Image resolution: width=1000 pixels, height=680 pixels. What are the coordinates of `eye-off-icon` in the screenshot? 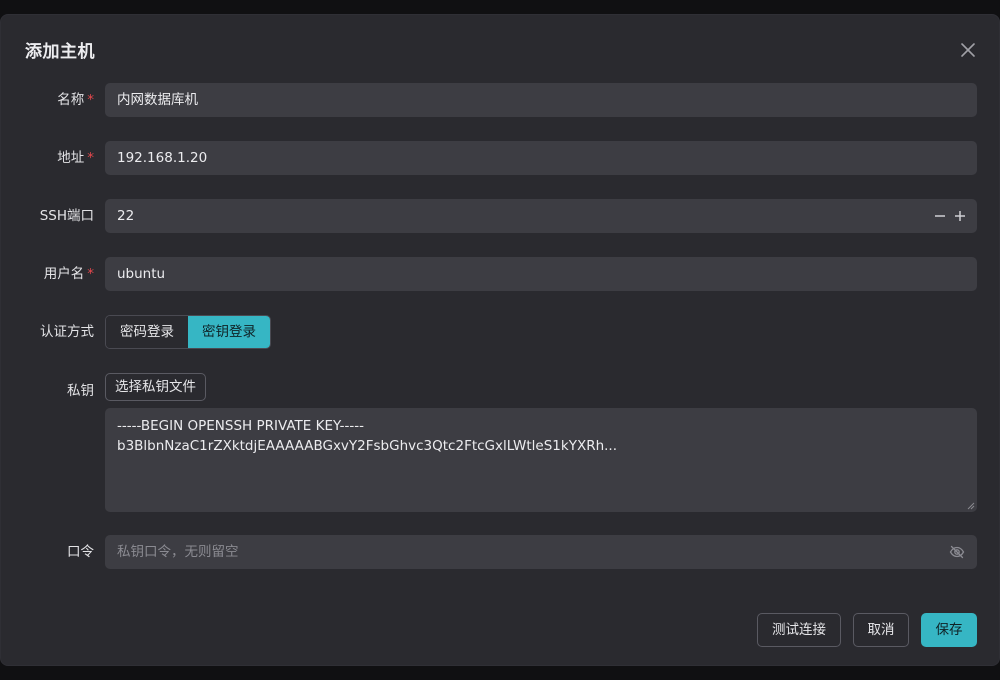 It's located at (957, 552).